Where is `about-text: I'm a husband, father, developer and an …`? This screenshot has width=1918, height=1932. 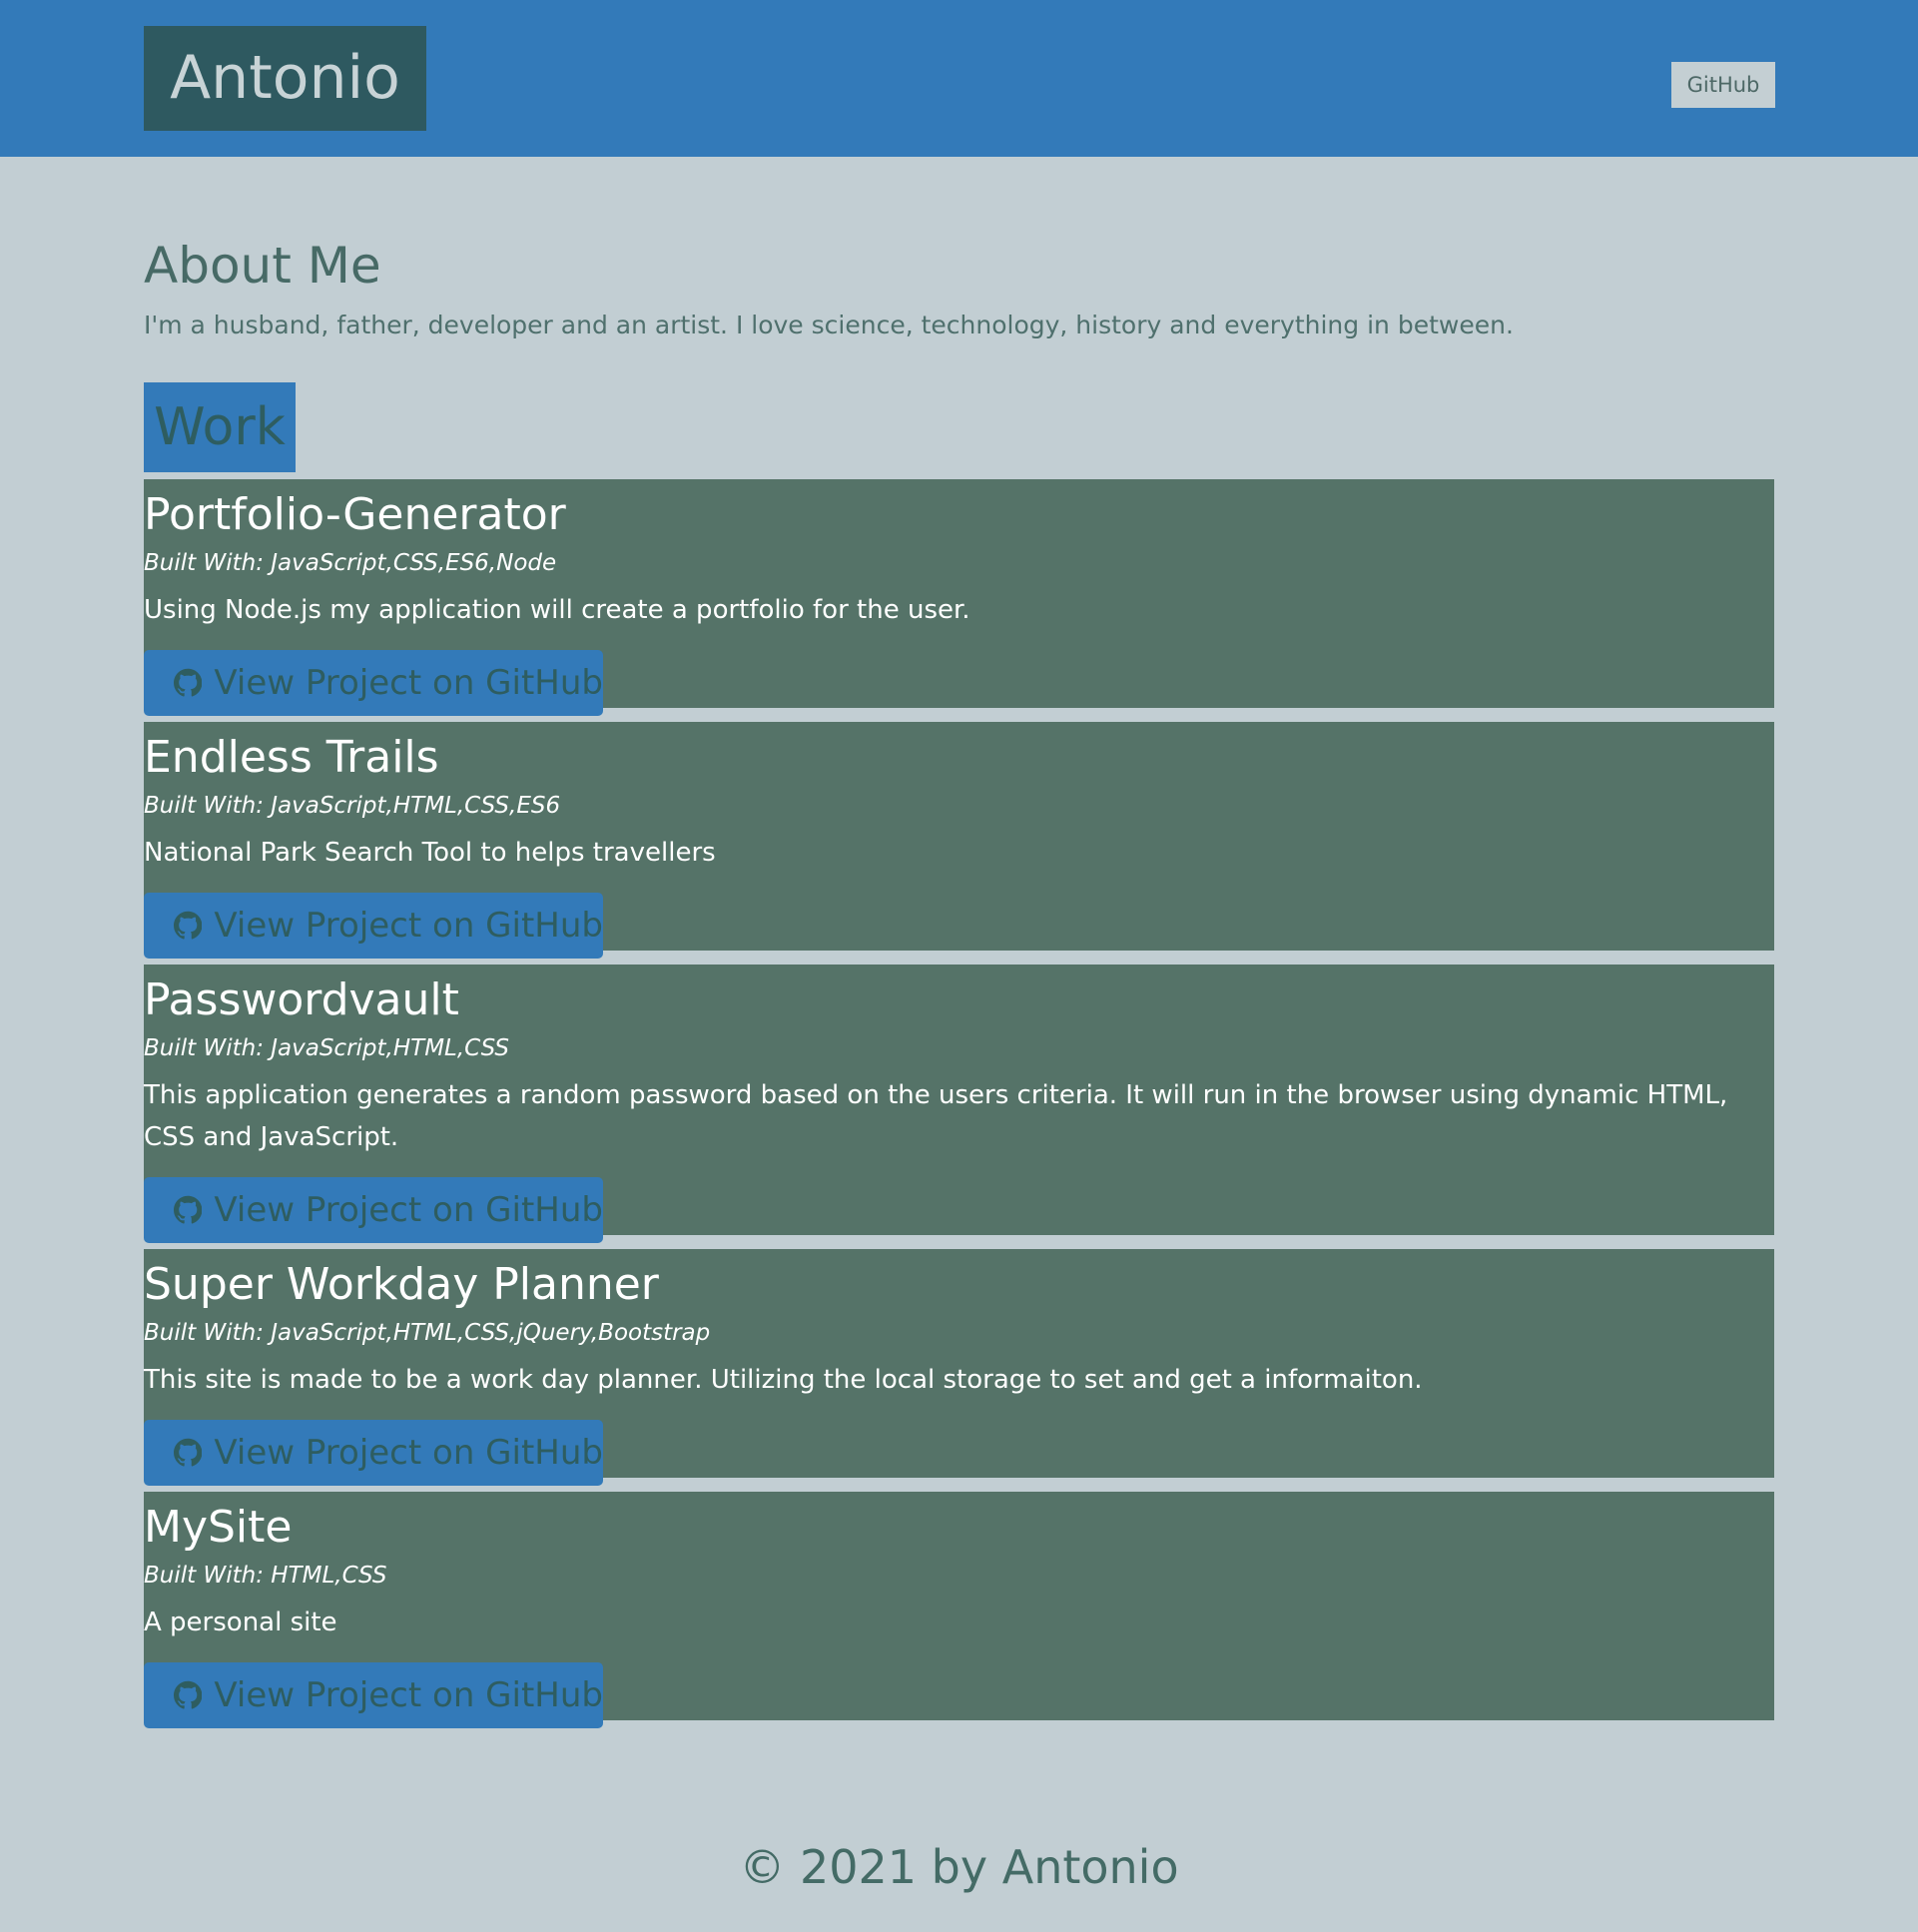
about-text: I'm a husband, father, developer and an … is located at coordinates (829, 325).